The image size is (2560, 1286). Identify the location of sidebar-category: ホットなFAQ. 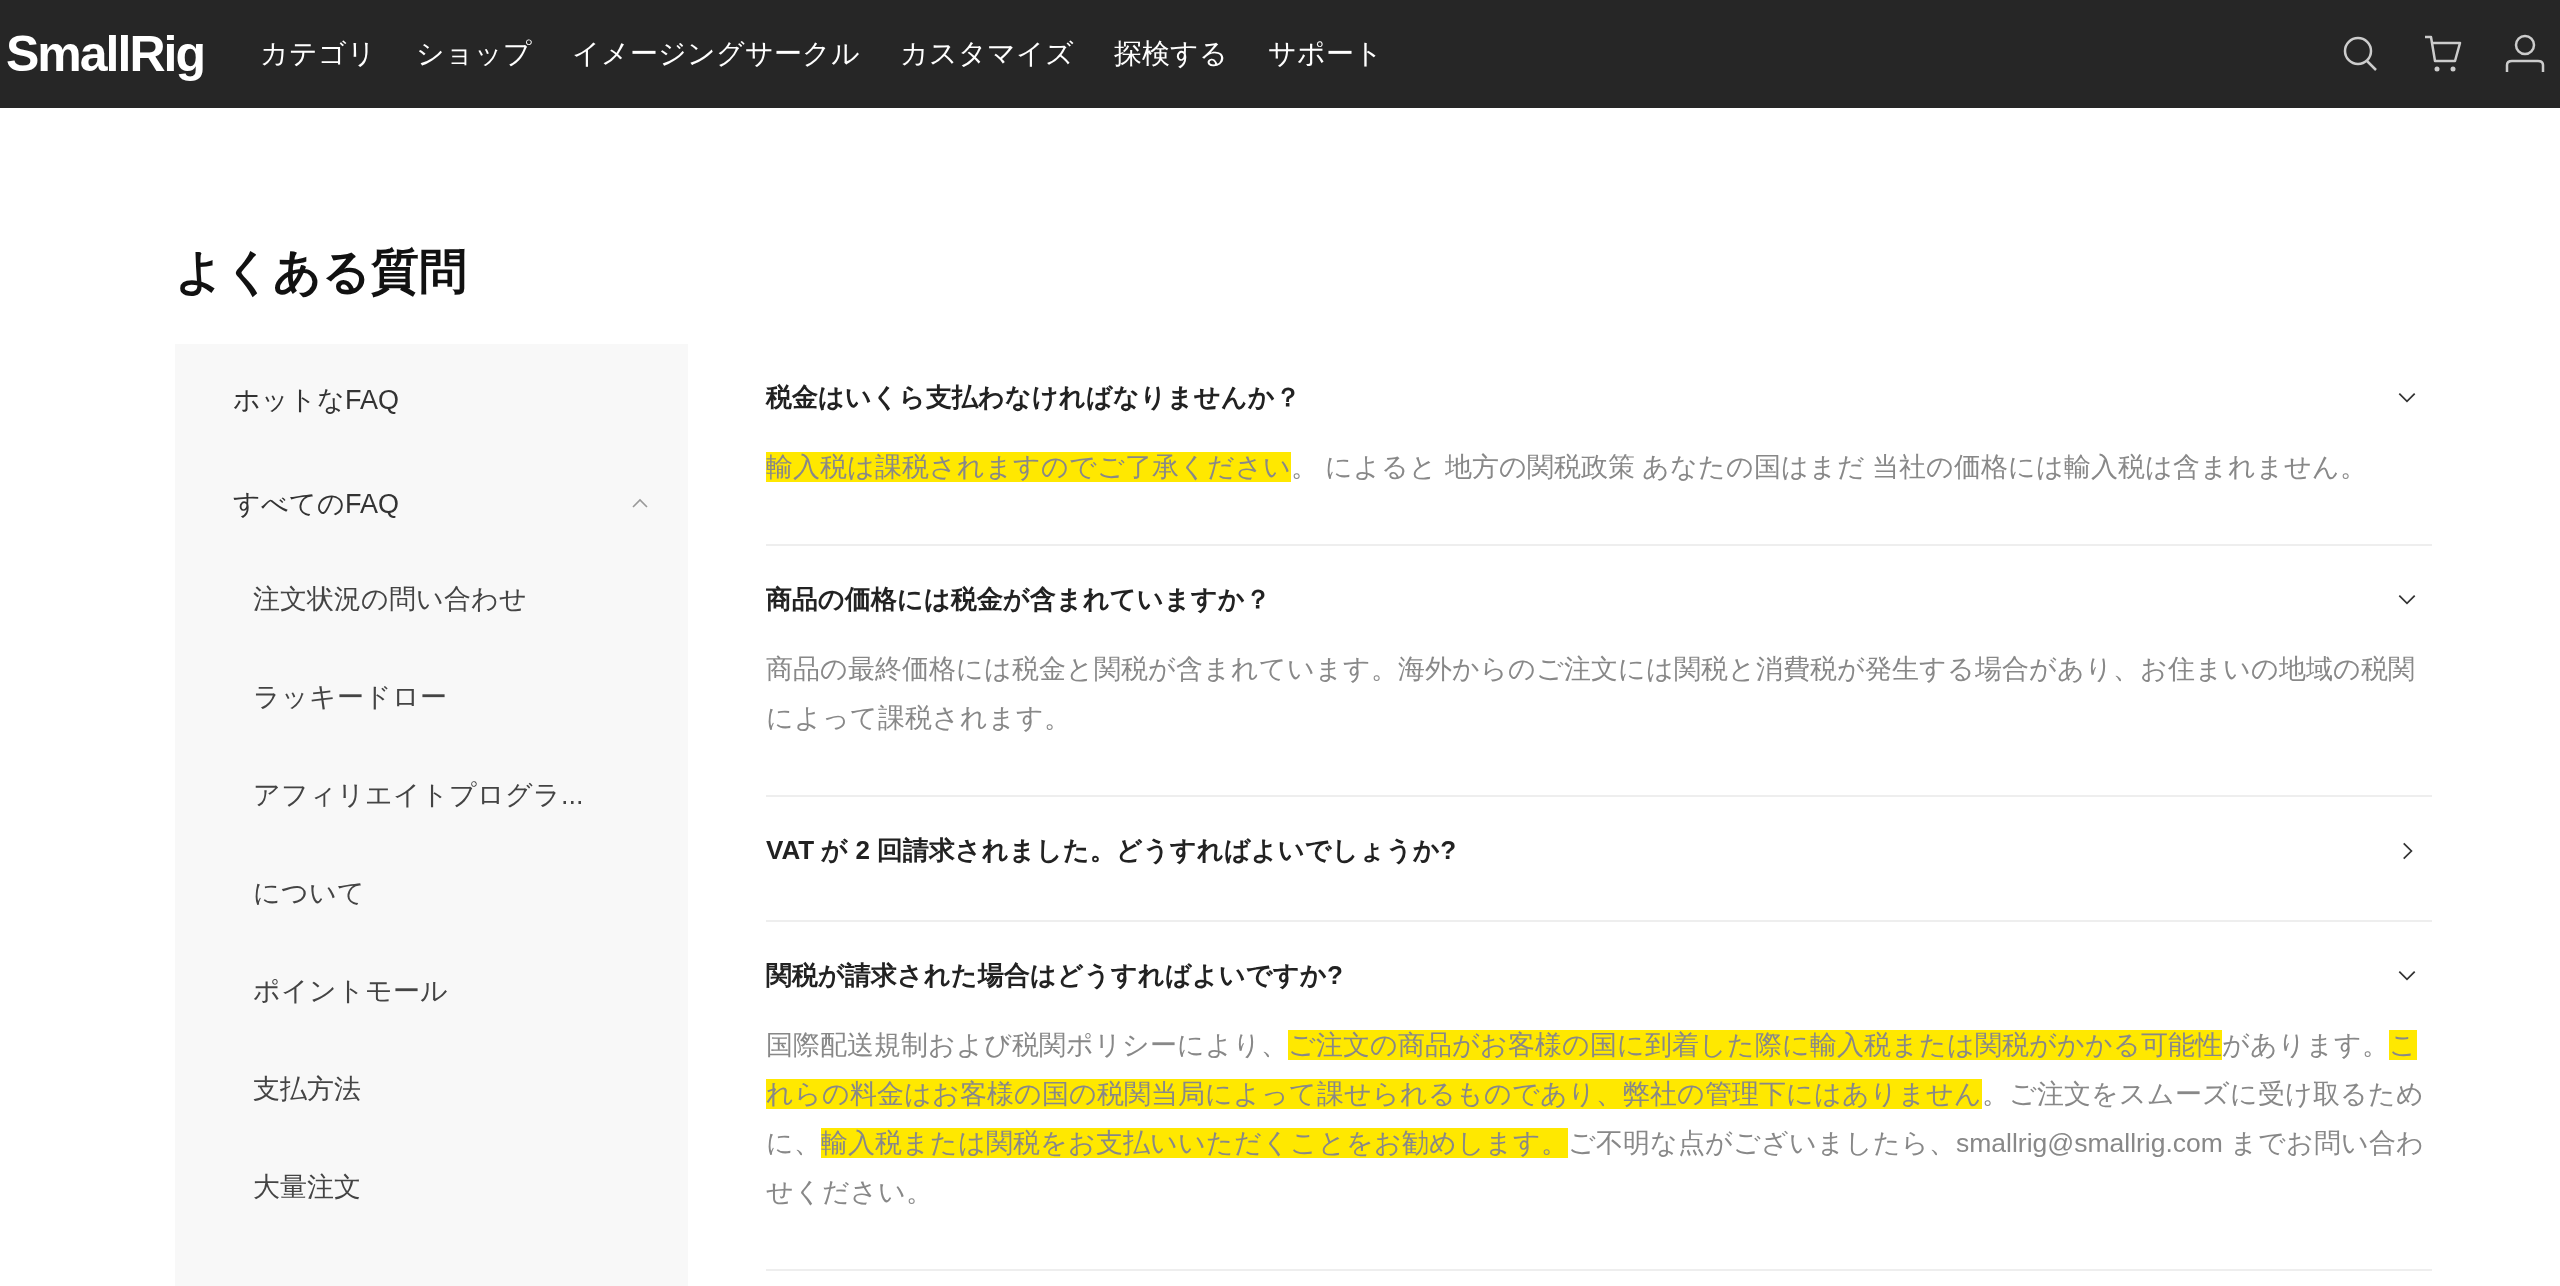
(431, 400).